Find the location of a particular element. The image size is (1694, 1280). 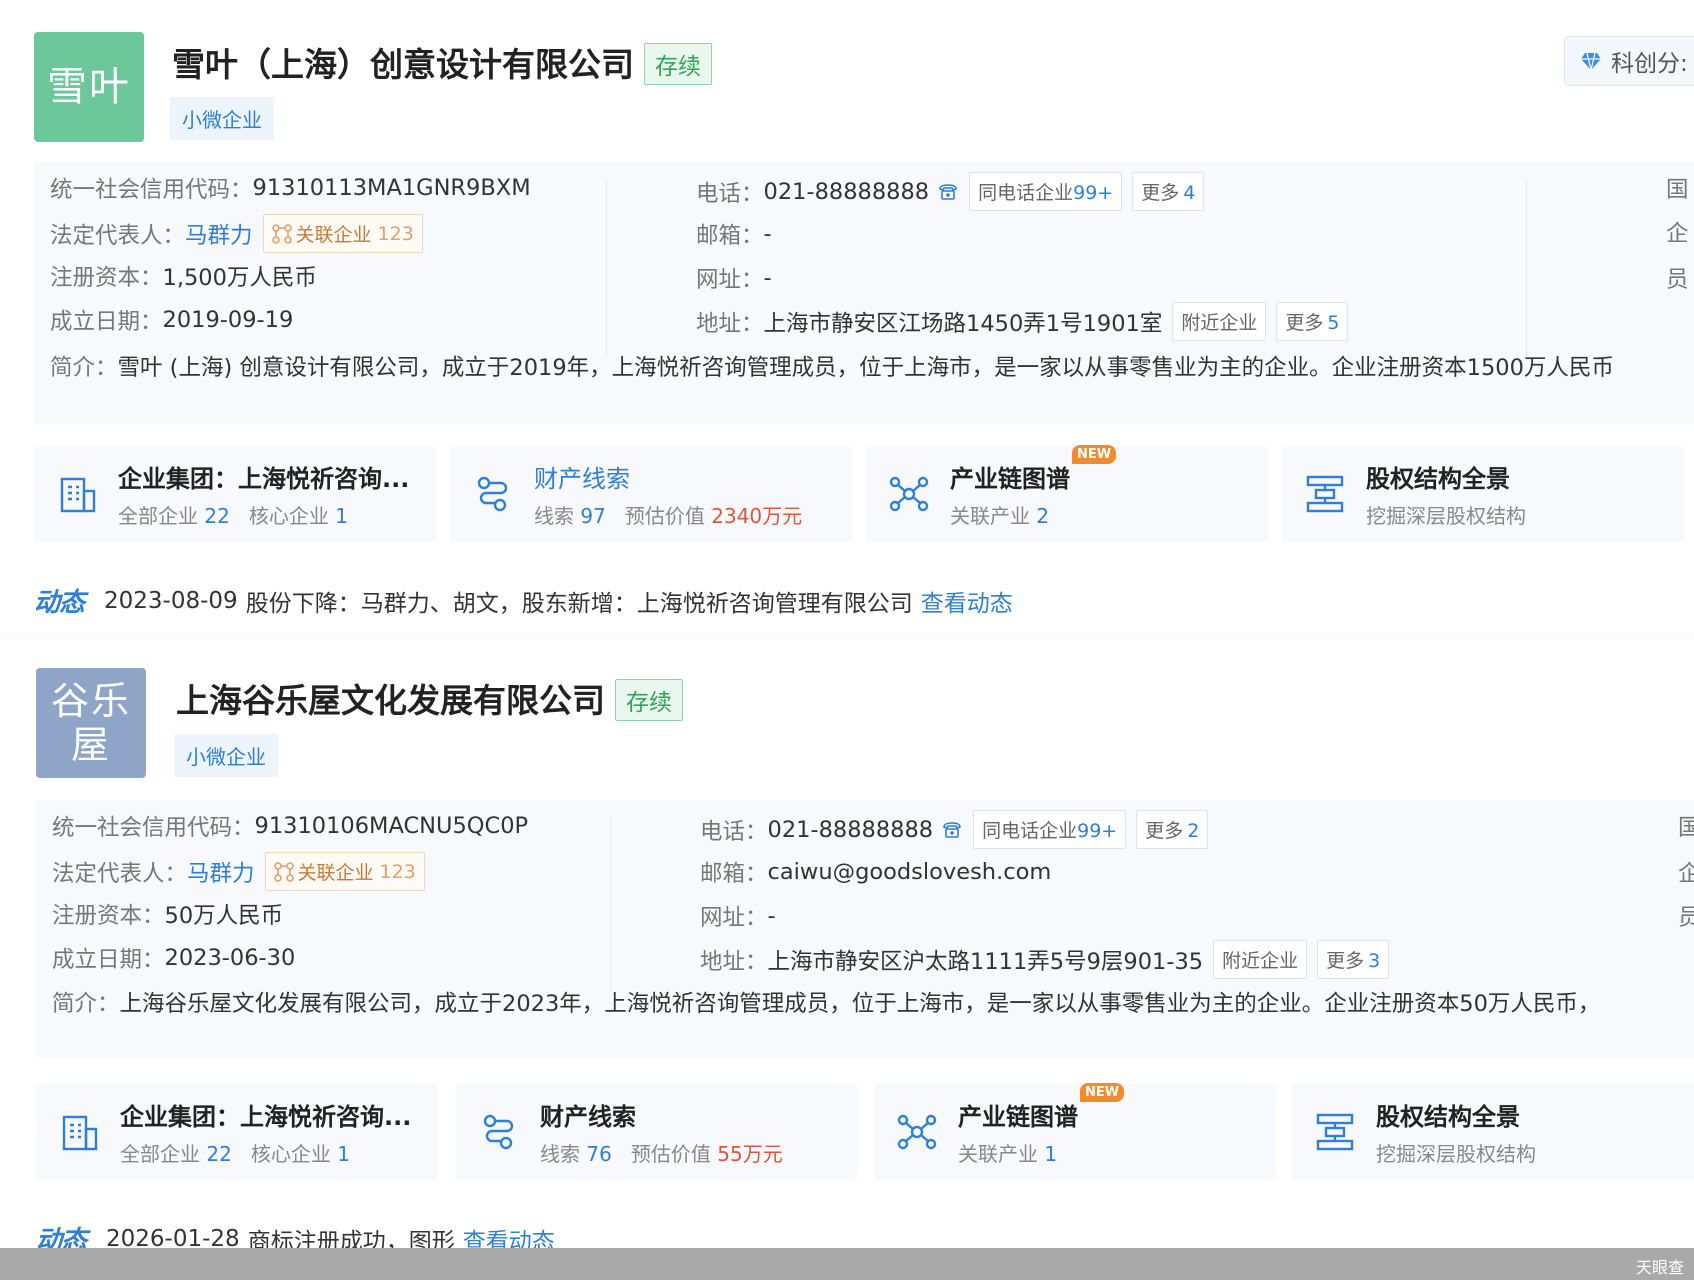

related-count: 123 is located at coordinates (397, 871).